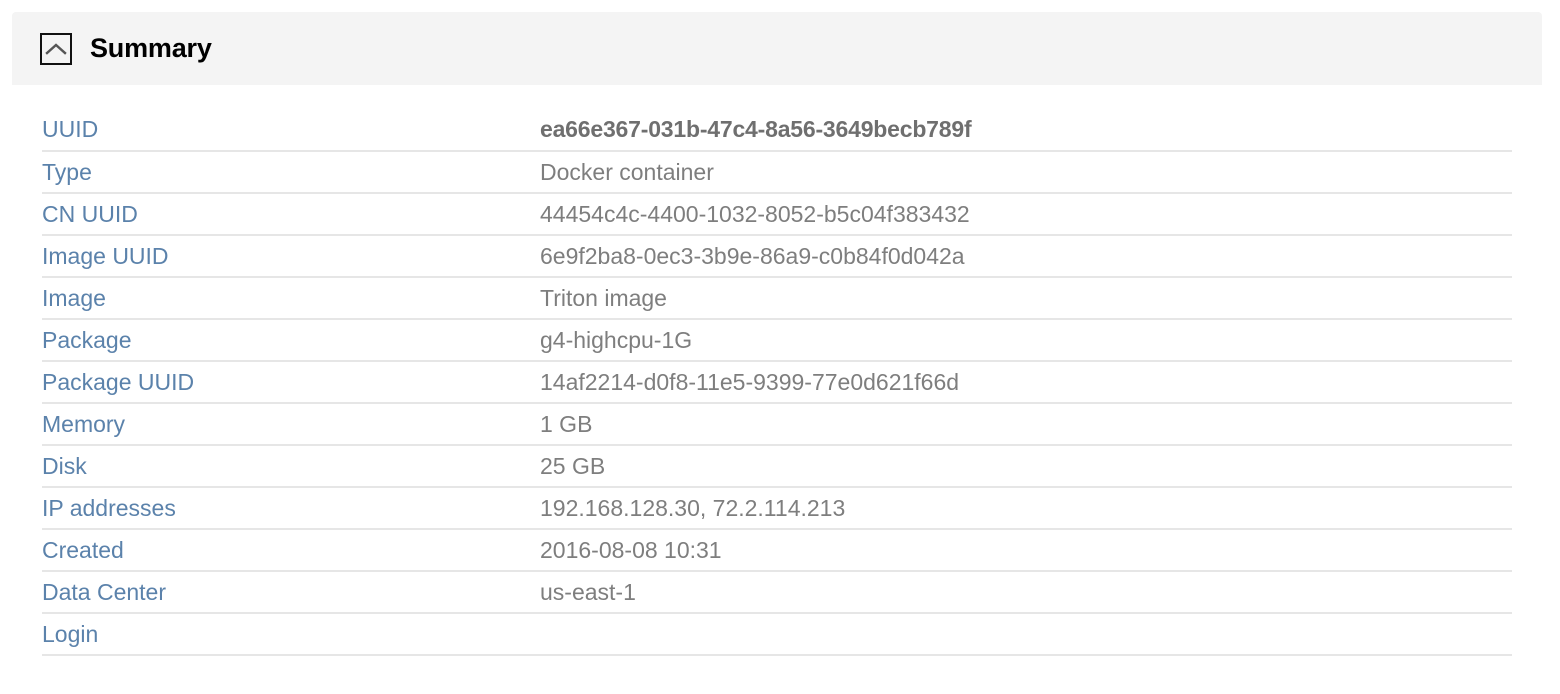 The height and width of the screenshot is (694, 1560). I want to click on table-row: Disk 25 GB, so click(777, 466).